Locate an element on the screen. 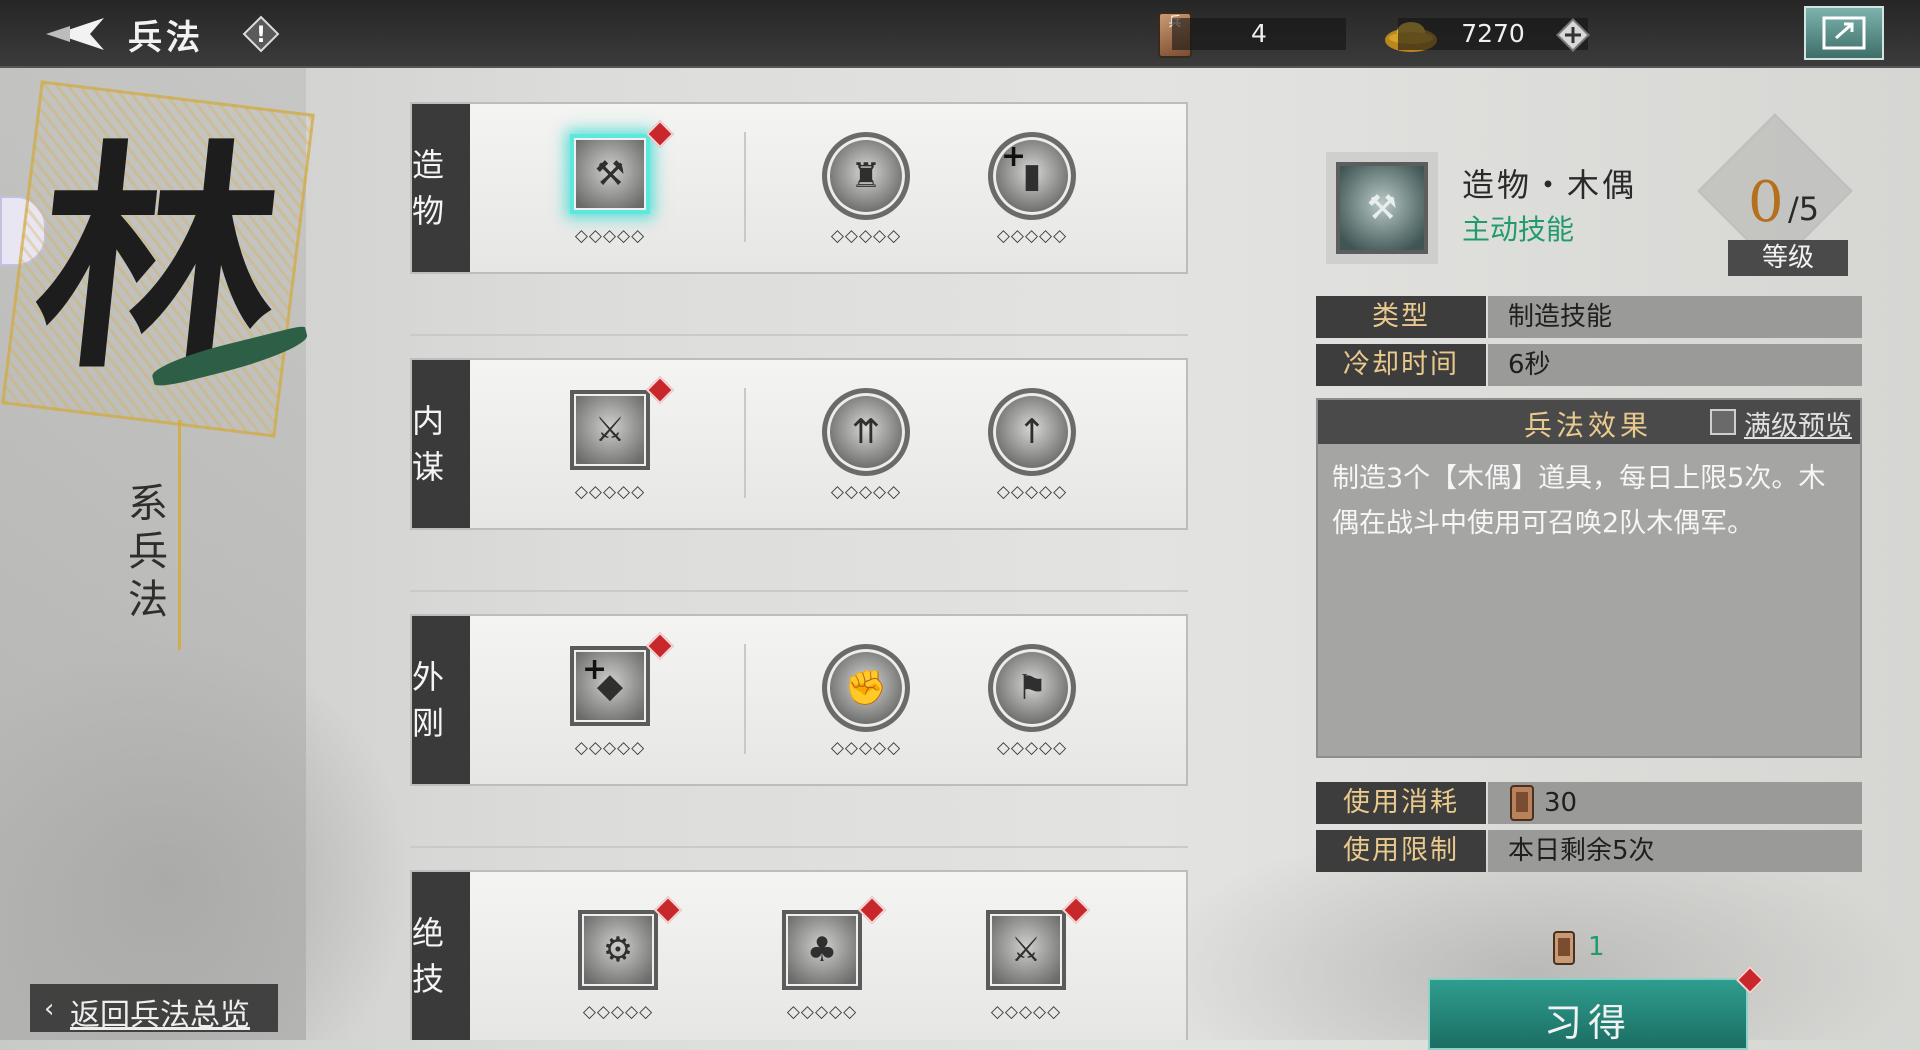 This screenshot has width=1920, height=1050. usage-limit-row: 使用限制 本日剩余5次 is located at coordinates (1589, 851).